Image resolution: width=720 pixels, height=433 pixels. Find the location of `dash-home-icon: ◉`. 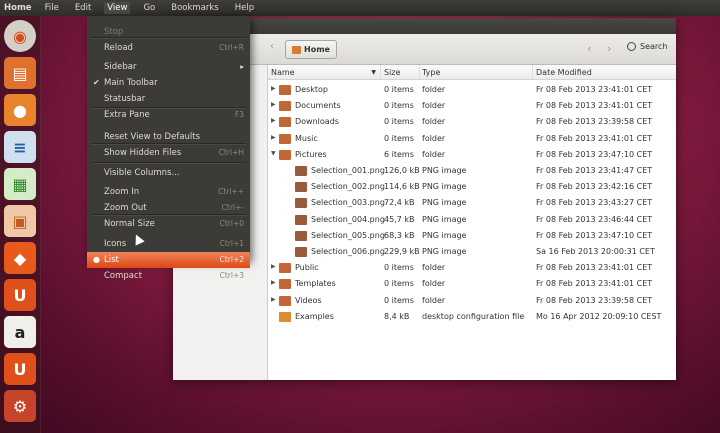

dash-home-icon: ◉ is located at coordinates (20, 36).